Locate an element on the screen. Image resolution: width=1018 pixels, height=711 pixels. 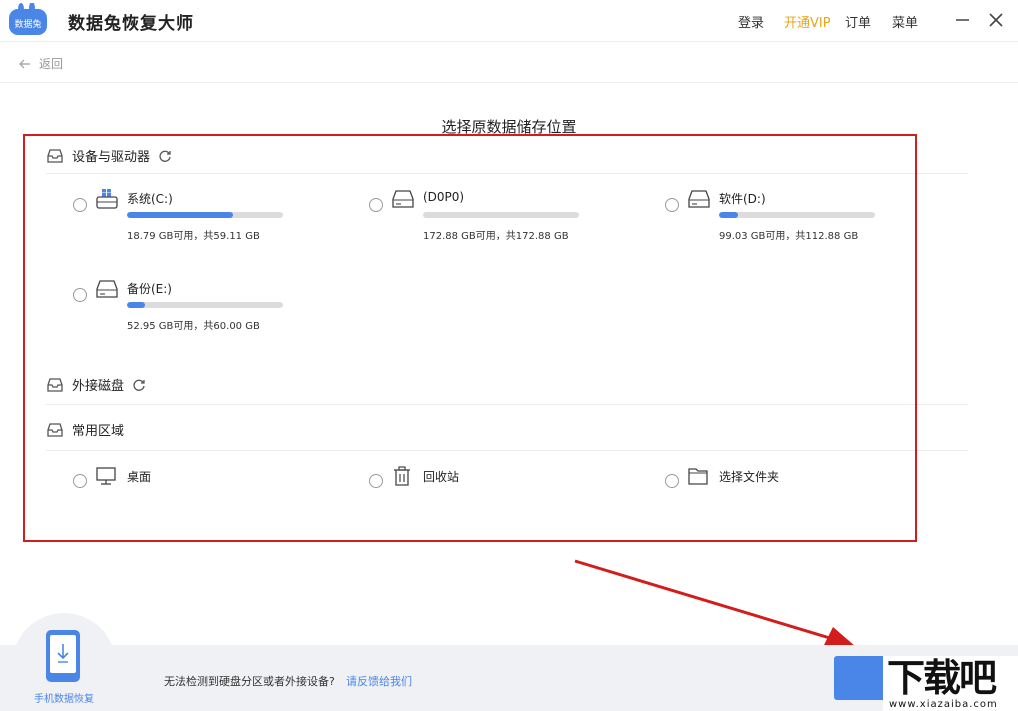
arrow-left-icon is located at coordinates (24, 63).